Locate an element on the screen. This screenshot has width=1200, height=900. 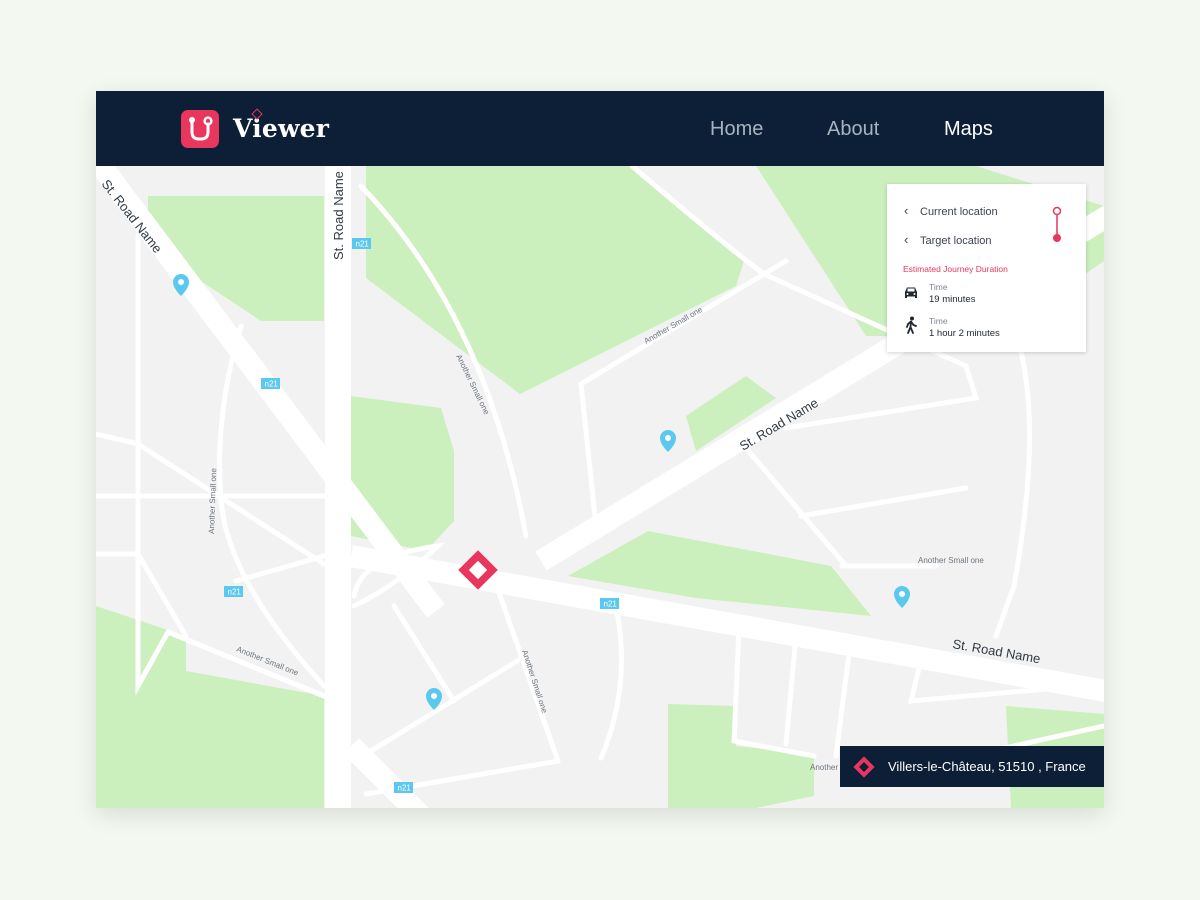
road-label-vertical: St. Road Name is located at coordinates (338, 215).